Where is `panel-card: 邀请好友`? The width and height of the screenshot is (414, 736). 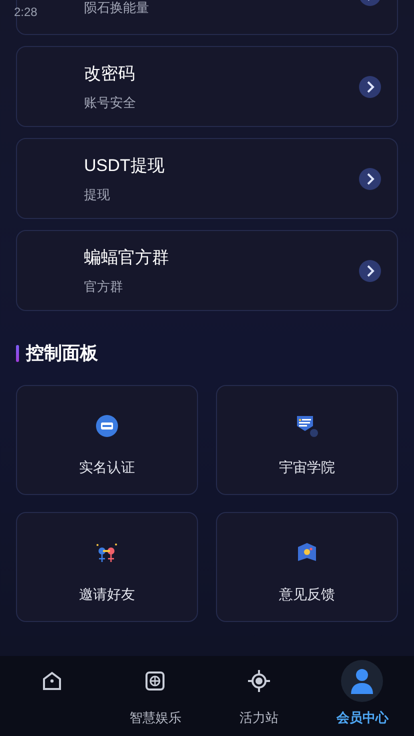
panel-card: 邀请好友 is located at coordinates (107, 567).